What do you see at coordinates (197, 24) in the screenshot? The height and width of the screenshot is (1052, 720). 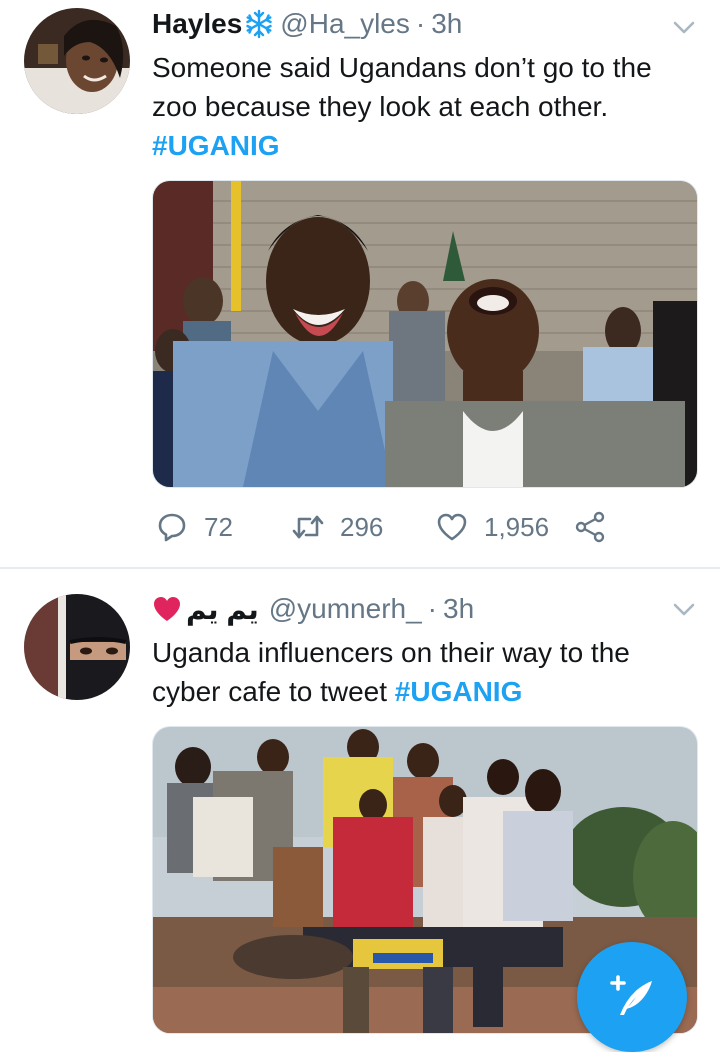 I see `display-name: Hayles` at bounding box center [197, 24].